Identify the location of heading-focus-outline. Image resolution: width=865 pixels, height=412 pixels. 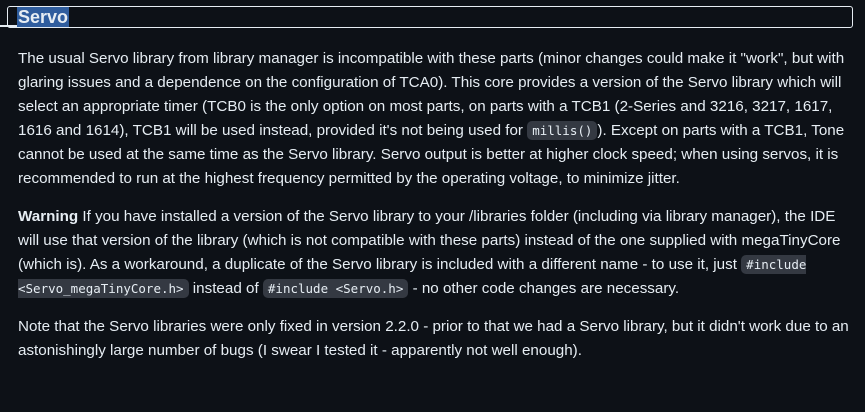
(430, 17).